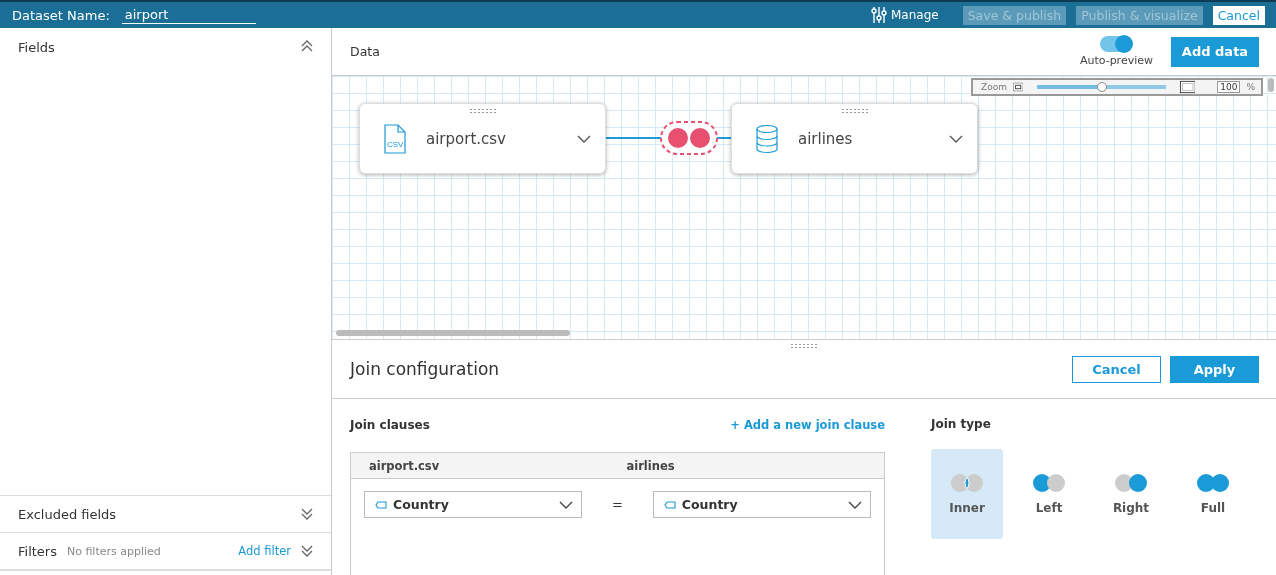 This screenshot has width=1276, height=575. Describe the element at coordinates (854, 138) in the screenshot. I see `data-source-card: airlines` at that location.